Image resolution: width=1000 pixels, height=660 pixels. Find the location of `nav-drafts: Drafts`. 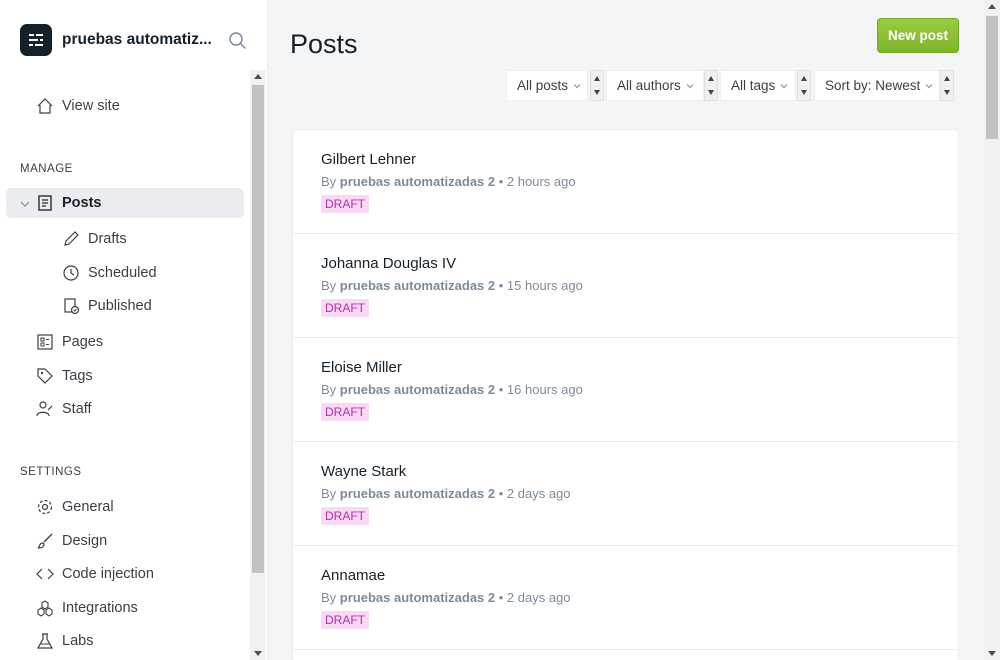

nav-drafts: Drafts is located at coordinates (125, 239).